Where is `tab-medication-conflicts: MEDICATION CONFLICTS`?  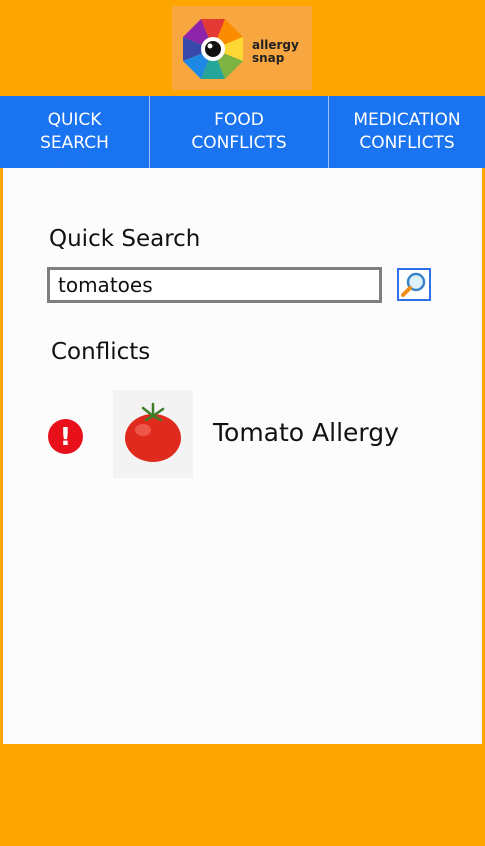
tab-medication-conflicts: MEDICATION CONFLICTS is located at coordinates (406, 132).